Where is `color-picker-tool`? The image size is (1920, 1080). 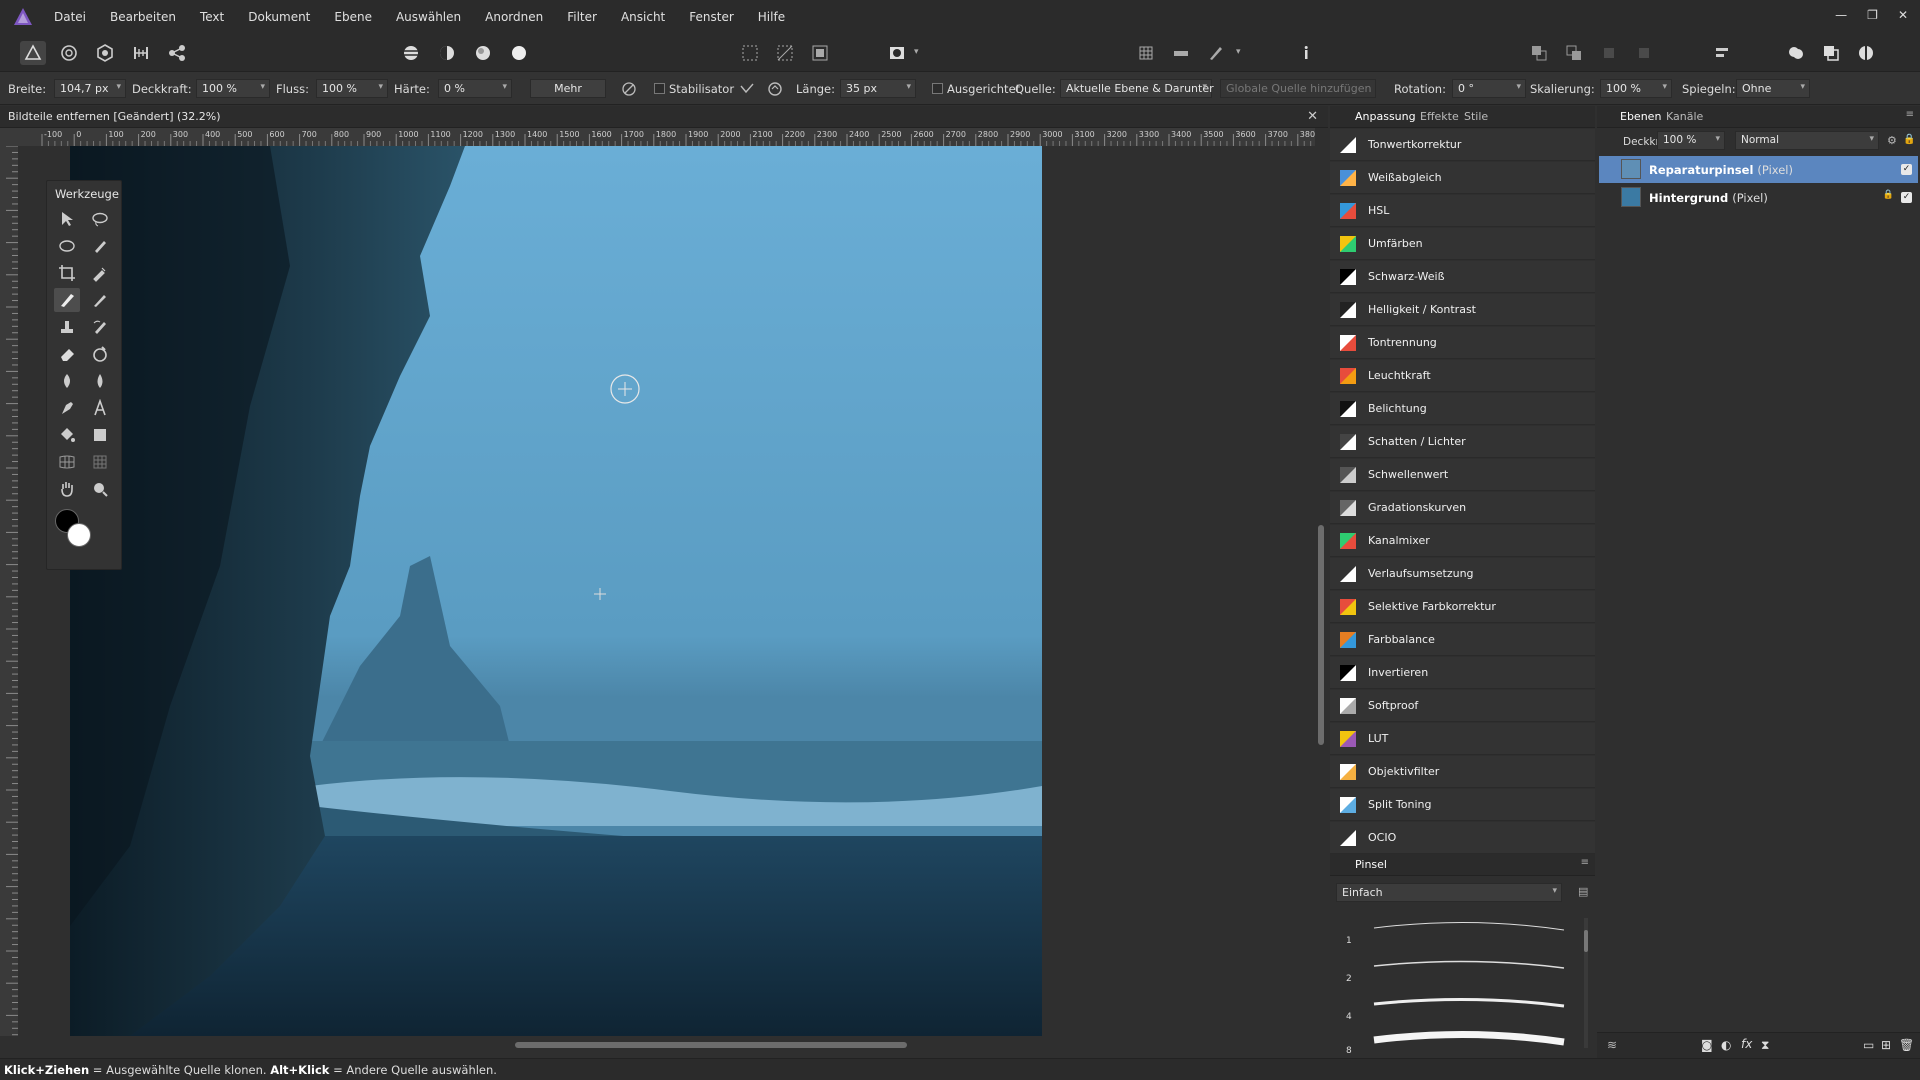
color-picker-tool is located at coordinates (100, 273).